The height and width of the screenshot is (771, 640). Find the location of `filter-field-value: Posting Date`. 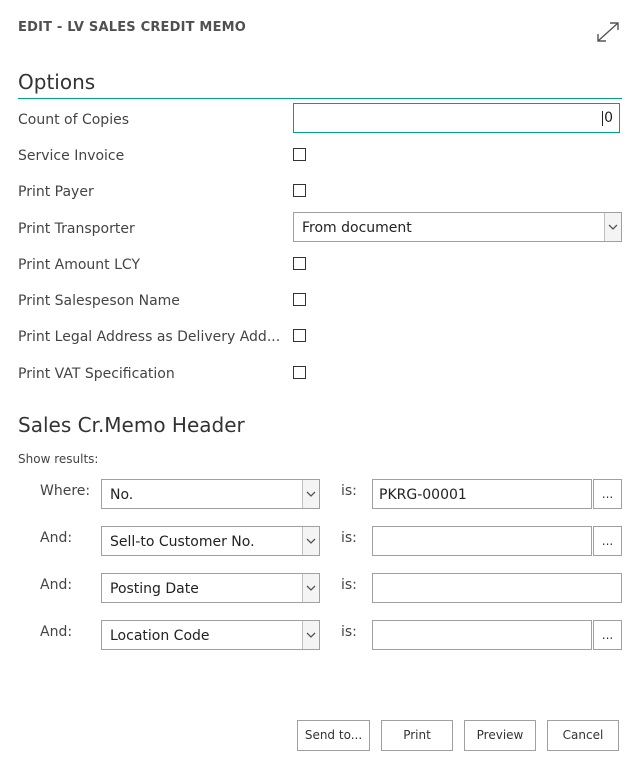

filter-field-value: Posting Date is located at coordinates (154, 589).